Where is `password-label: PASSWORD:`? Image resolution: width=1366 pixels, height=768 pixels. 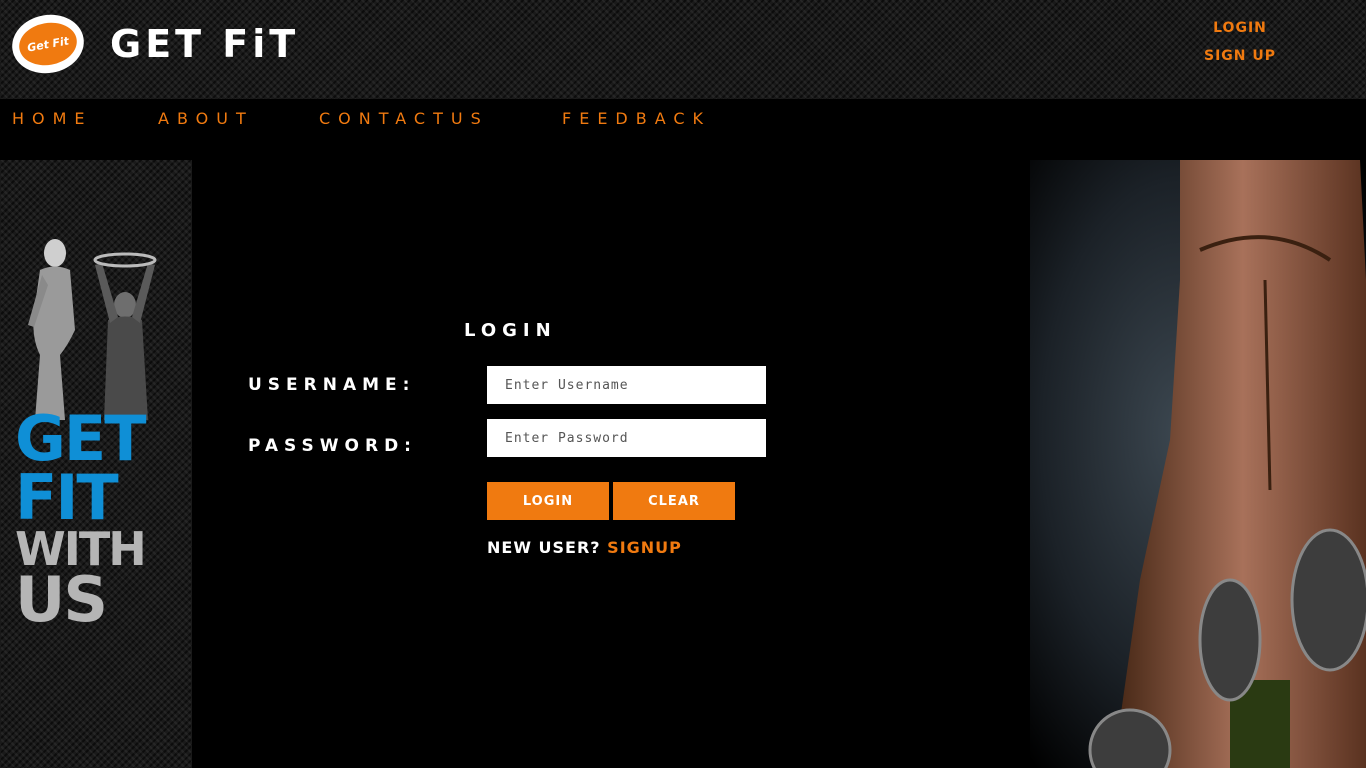 password-label: PASSWORD: is located at coordinates (332, 446).